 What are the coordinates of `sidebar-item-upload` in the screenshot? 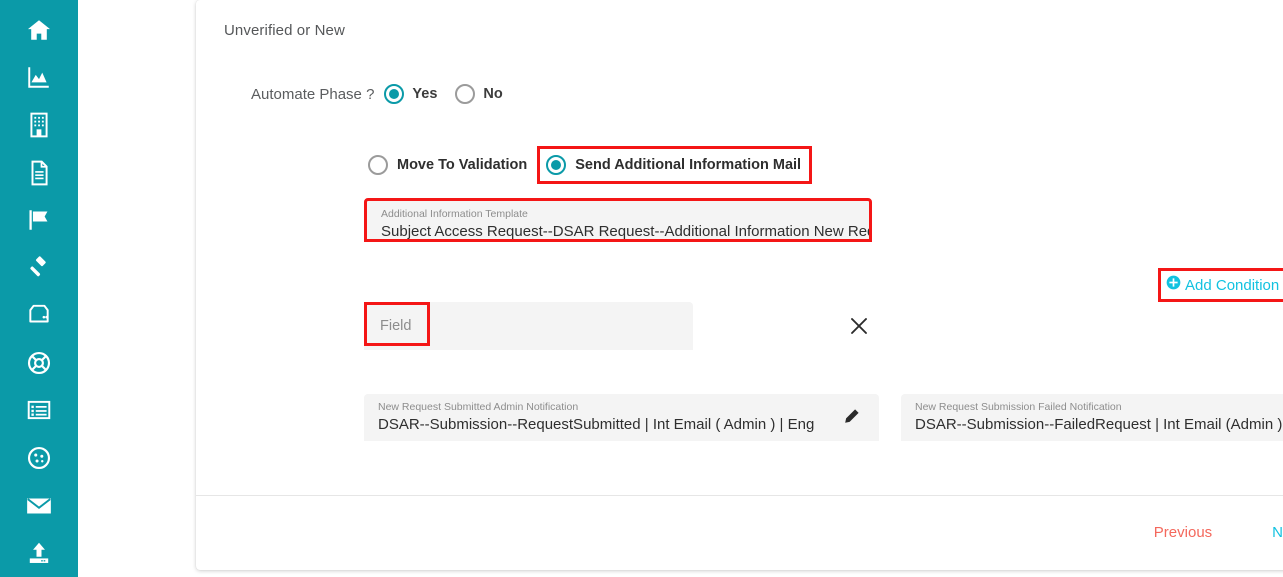 It's located at (39, 553).